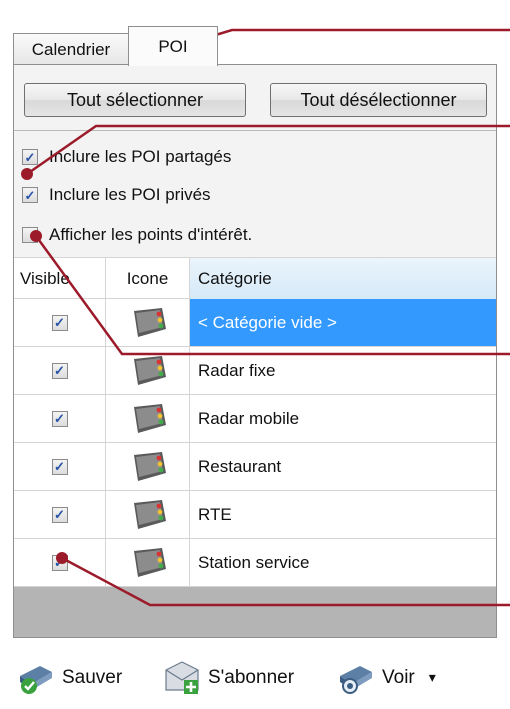  I want to click on option-label: Inclure les POI partagés, so click(140, 156).